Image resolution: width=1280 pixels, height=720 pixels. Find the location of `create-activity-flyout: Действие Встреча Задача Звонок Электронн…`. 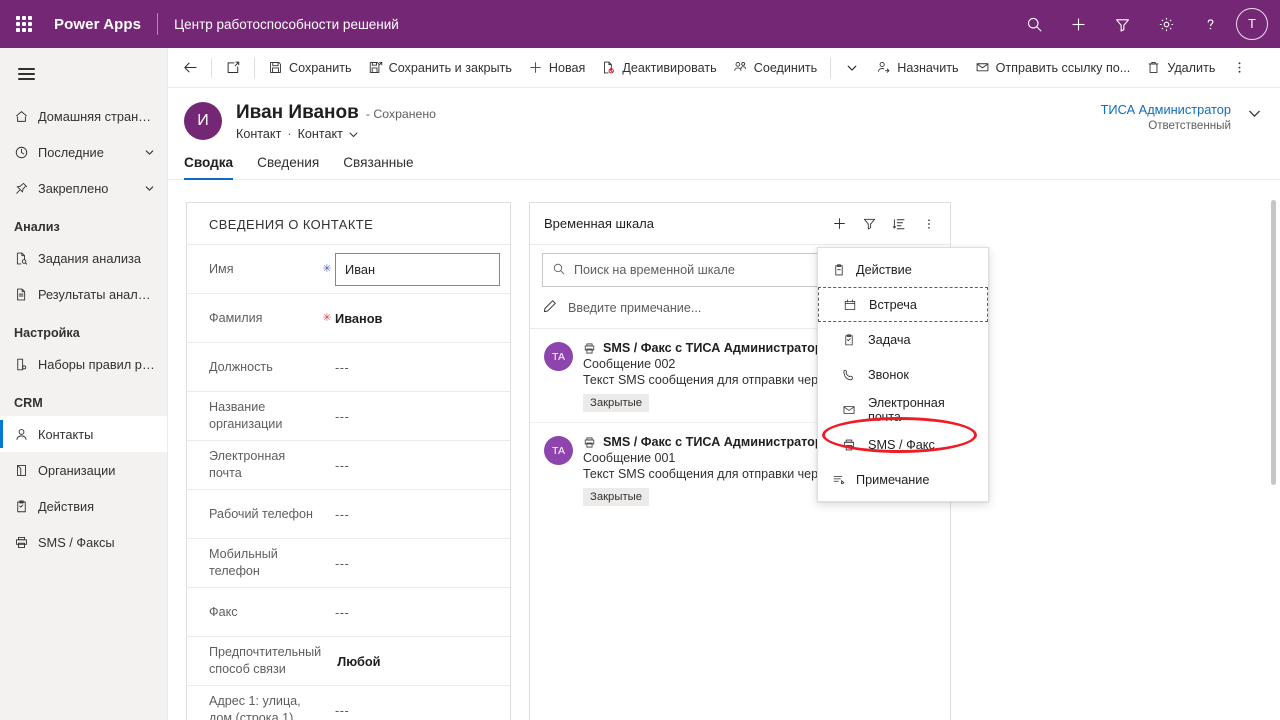

create-activity-flyout: Действие Встреча Задача Звонок Электронн… is located at coordinates (903, 374).